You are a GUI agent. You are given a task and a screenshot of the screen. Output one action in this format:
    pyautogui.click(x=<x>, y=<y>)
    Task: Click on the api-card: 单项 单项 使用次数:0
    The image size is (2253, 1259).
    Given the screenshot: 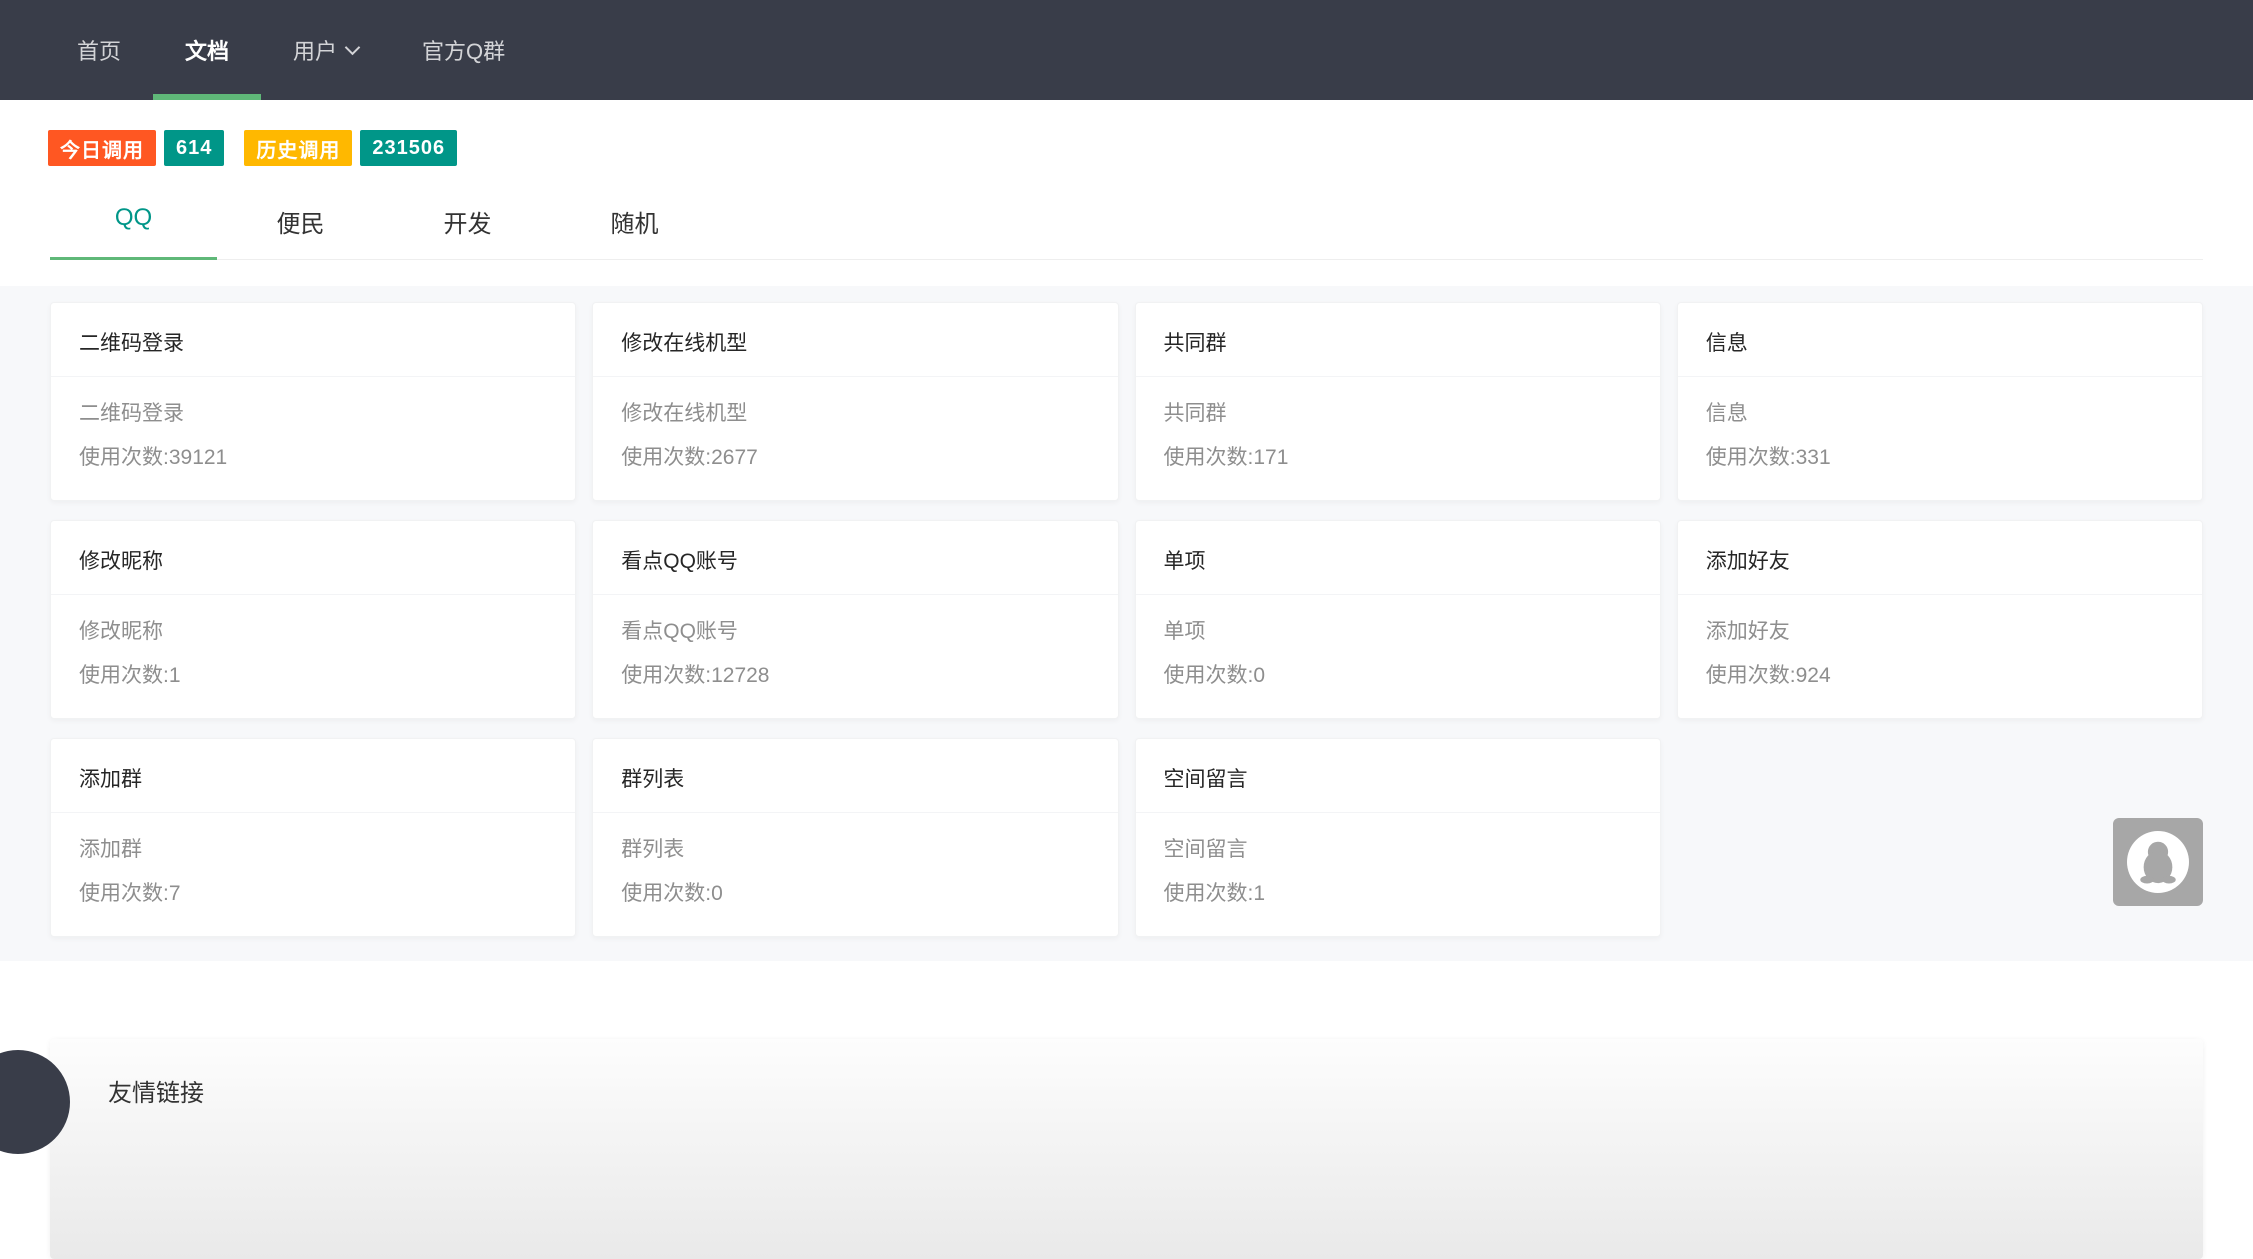 What is the action you would take?
    pyautogui.click(x=1397, y=619)
    